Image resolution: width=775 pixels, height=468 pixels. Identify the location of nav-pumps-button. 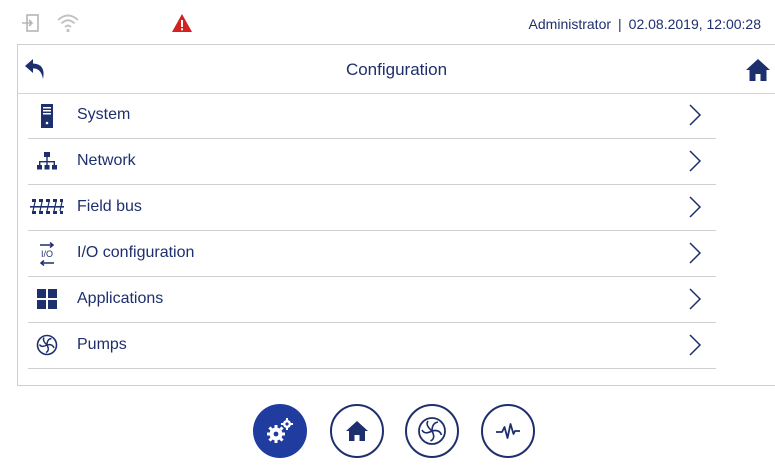
(432, 431).